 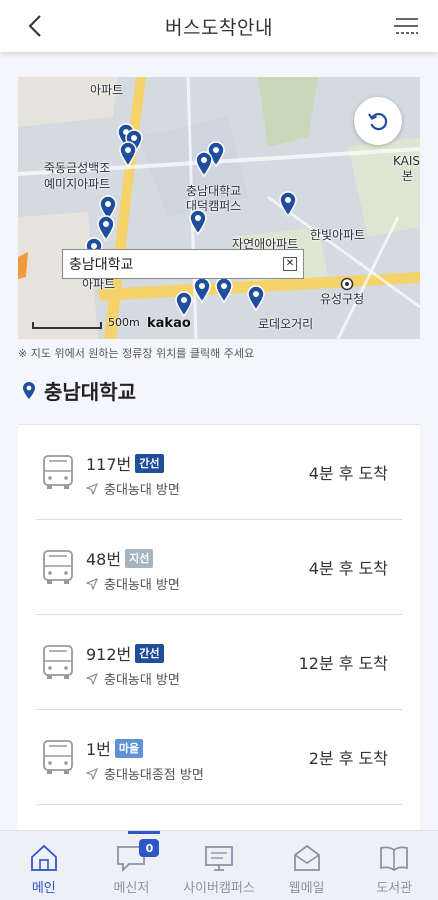 I want to click on map-scale: 500m, so click(x=86, y=322).